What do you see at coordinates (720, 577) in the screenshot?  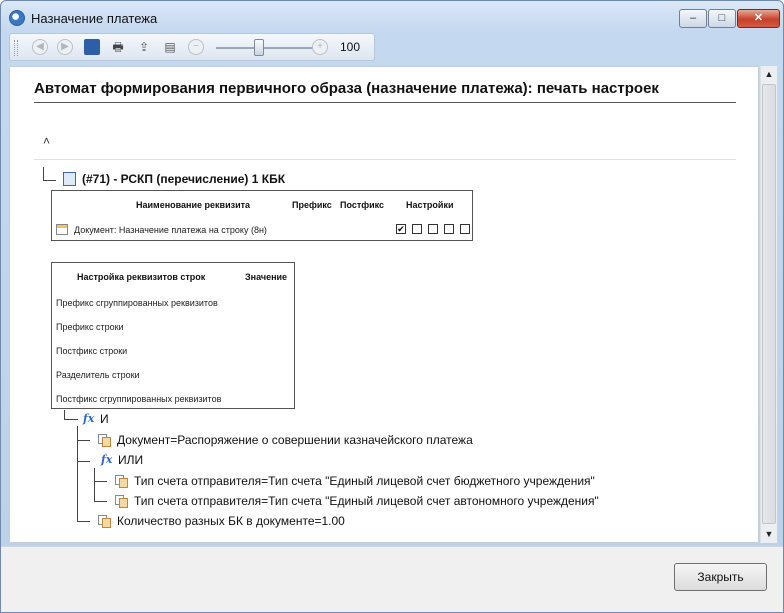 I see `close-button: Закрыть` at bounding box center [720, 577].